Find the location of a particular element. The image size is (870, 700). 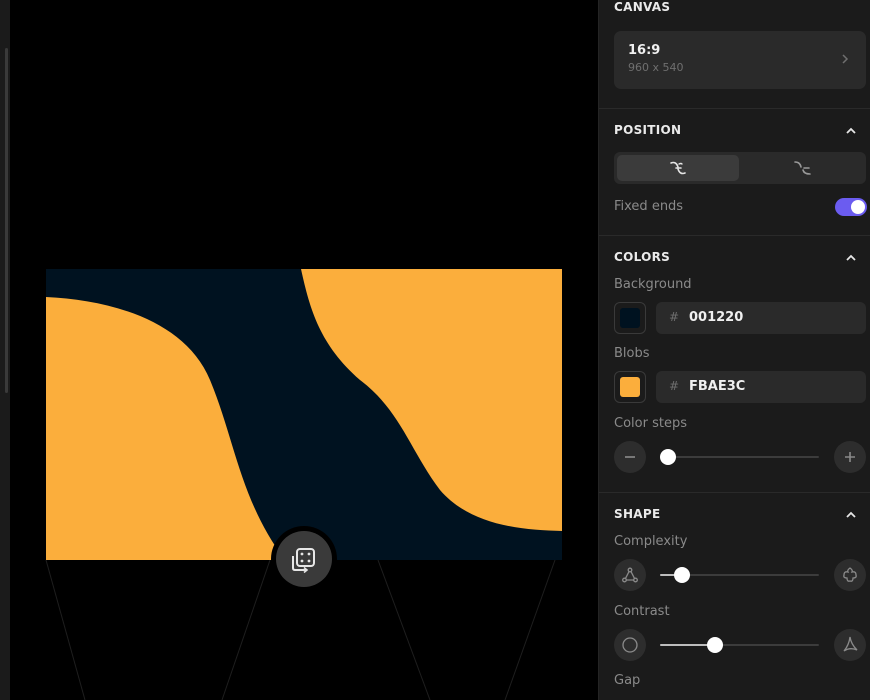

blobs-hex-value: FBAE3C is located at coordinates (717, 386).